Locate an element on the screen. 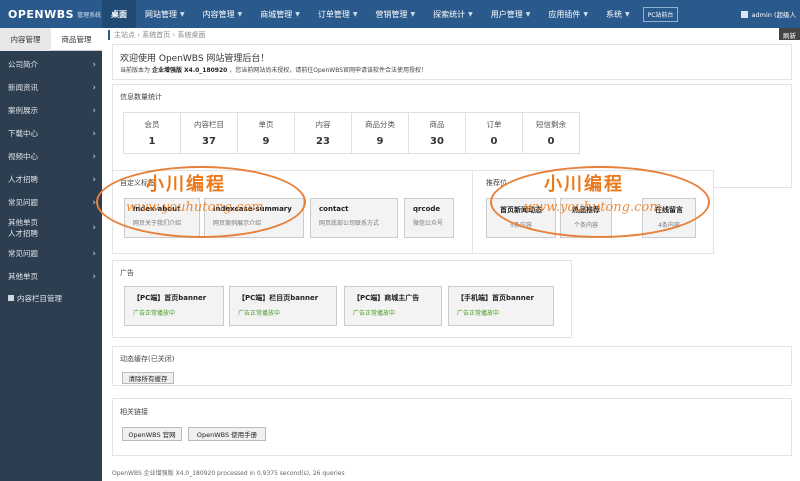 The width and height of the screenshot is (800, 481). sidebar-item-label: 公司简介 is located at coordinates (23, 64).